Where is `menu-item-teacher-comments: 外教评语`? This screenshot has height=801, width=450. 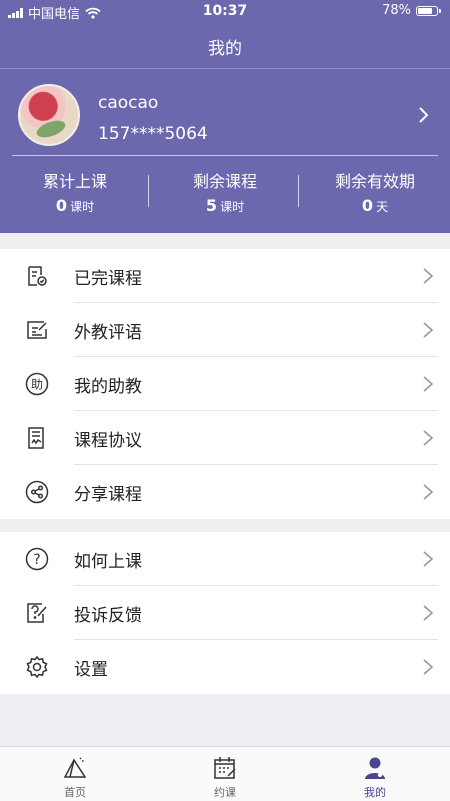 menu-item-teacher-comments: 外教评语 is located at coordinates (225, 330).